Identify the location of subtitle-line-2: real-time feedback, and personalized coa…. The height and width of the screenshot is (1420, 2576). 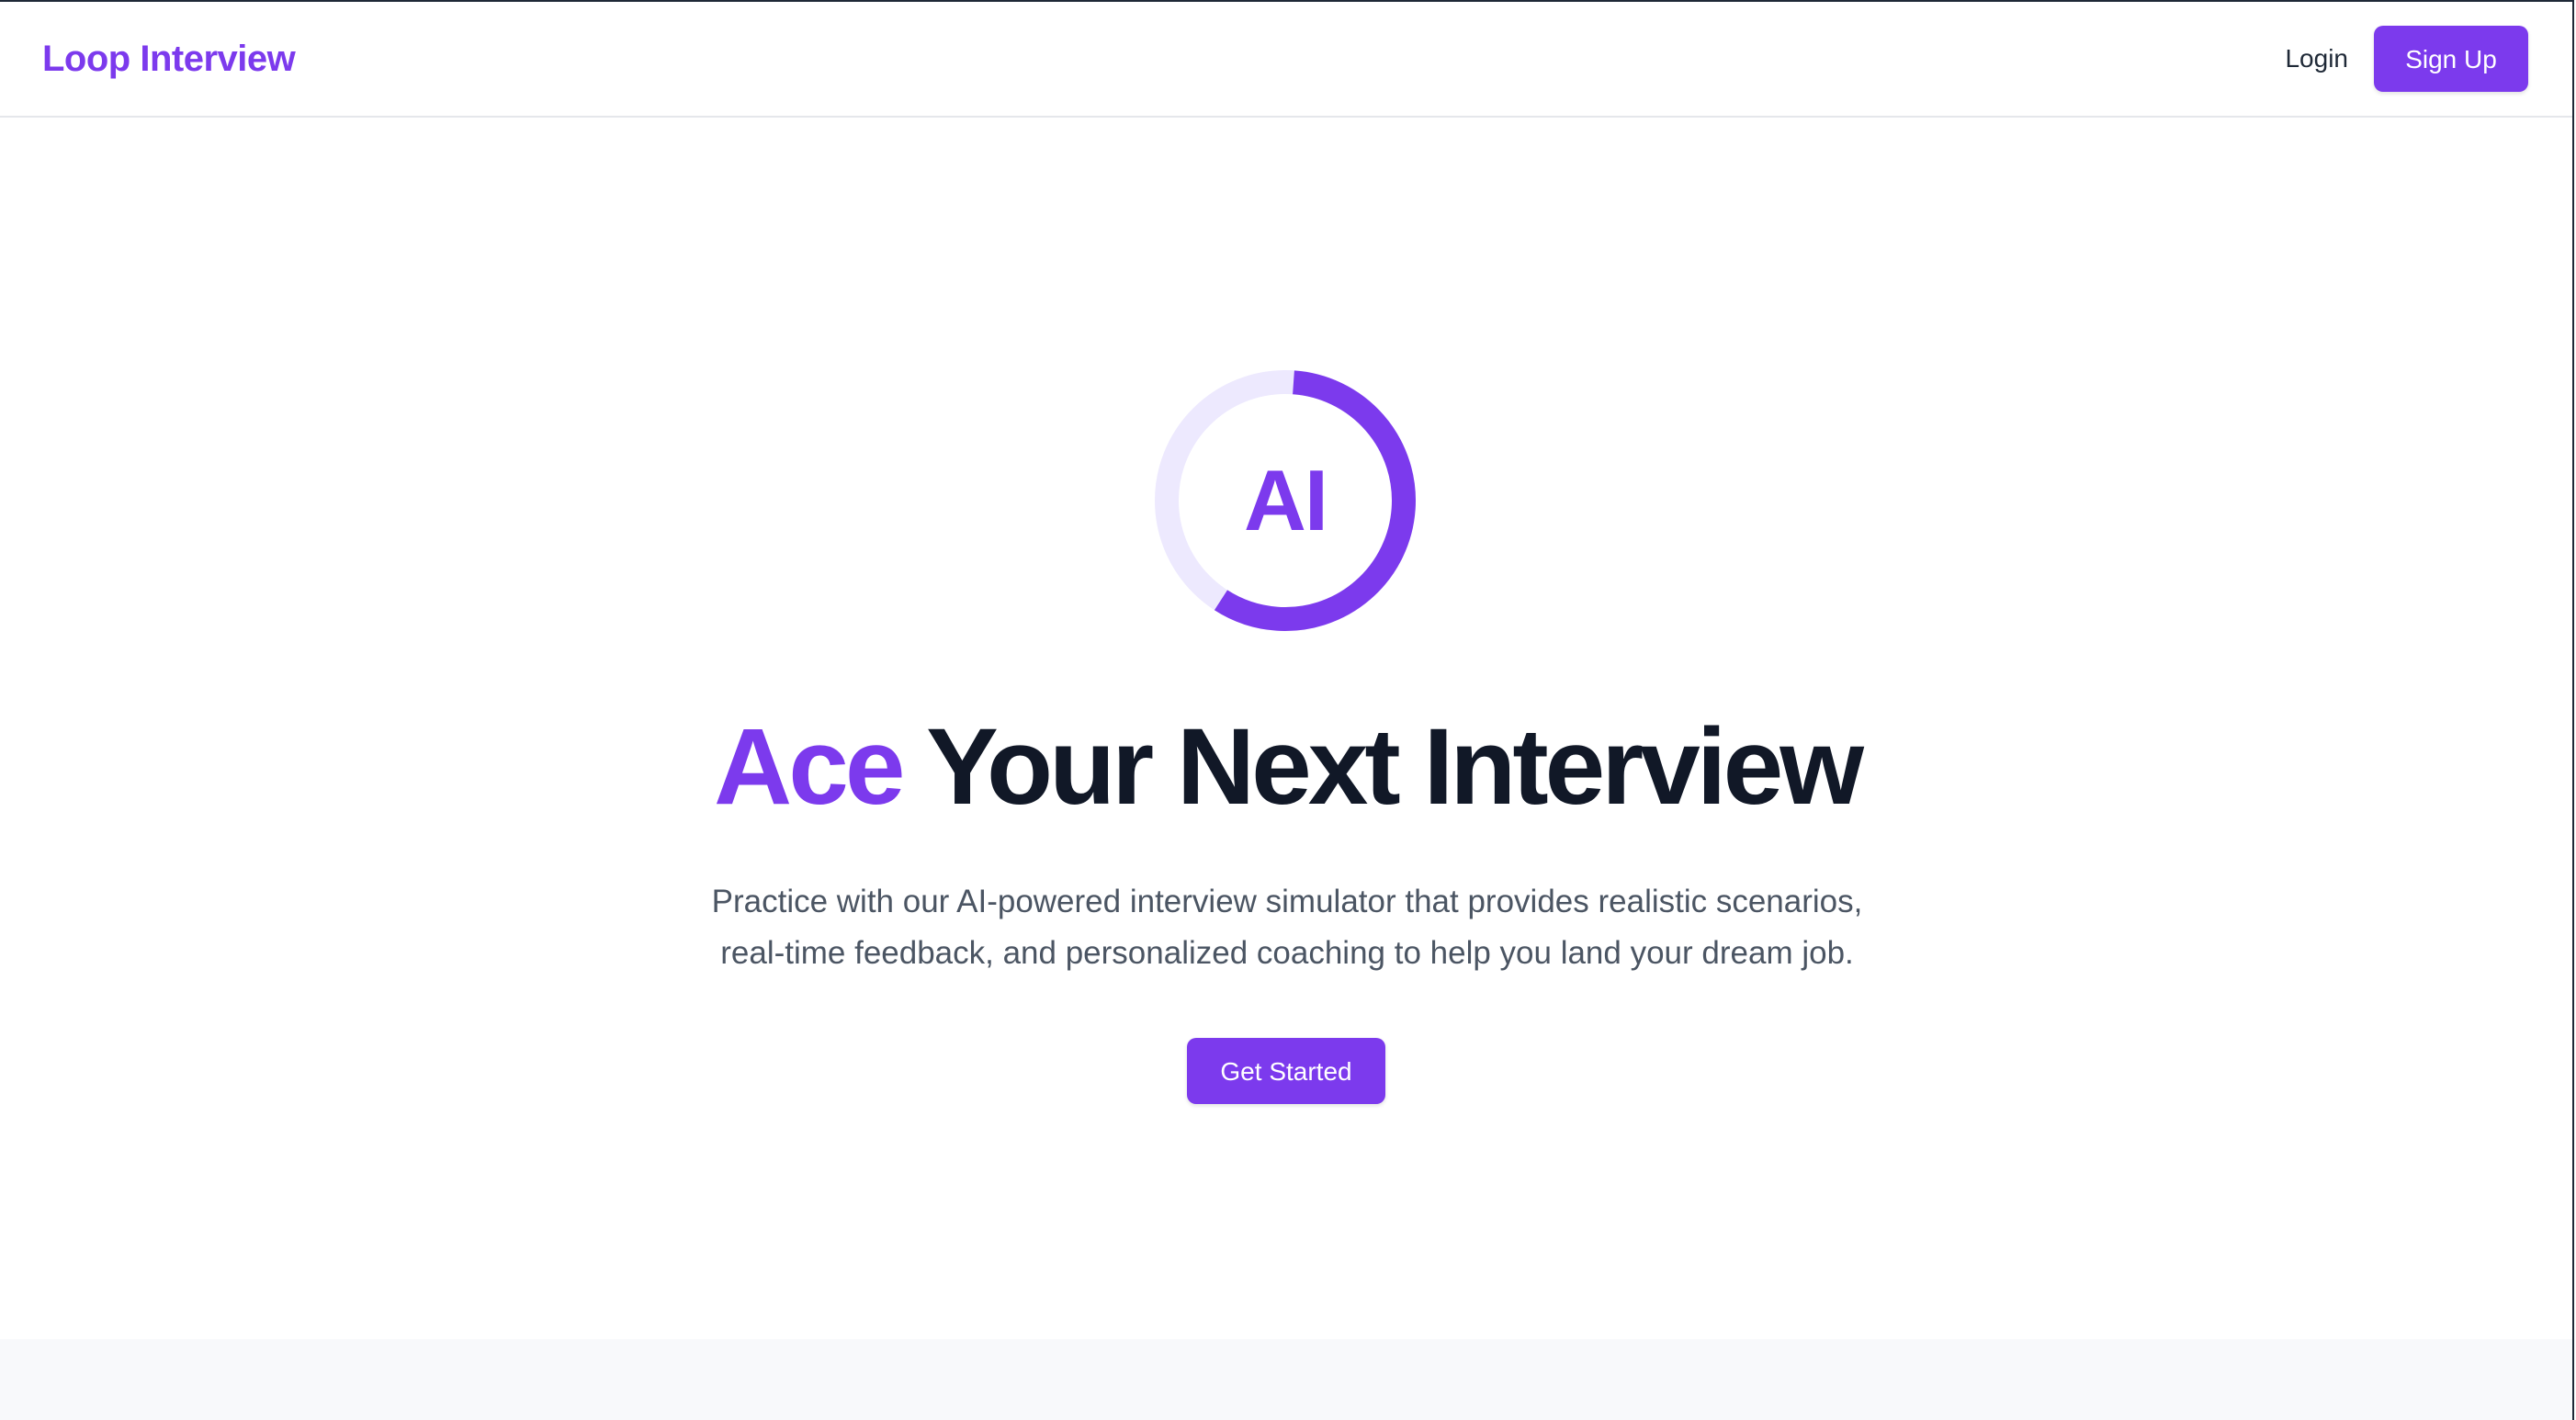
(1287, 953).